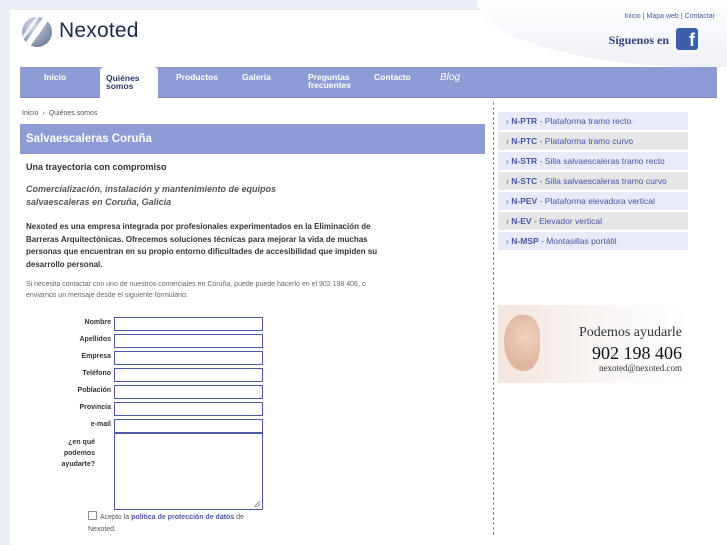  What do you see at coordinates (700, 16) in the screenshot?
I see `toplink-contactar: Contactar` at bounding box center [700, 16].